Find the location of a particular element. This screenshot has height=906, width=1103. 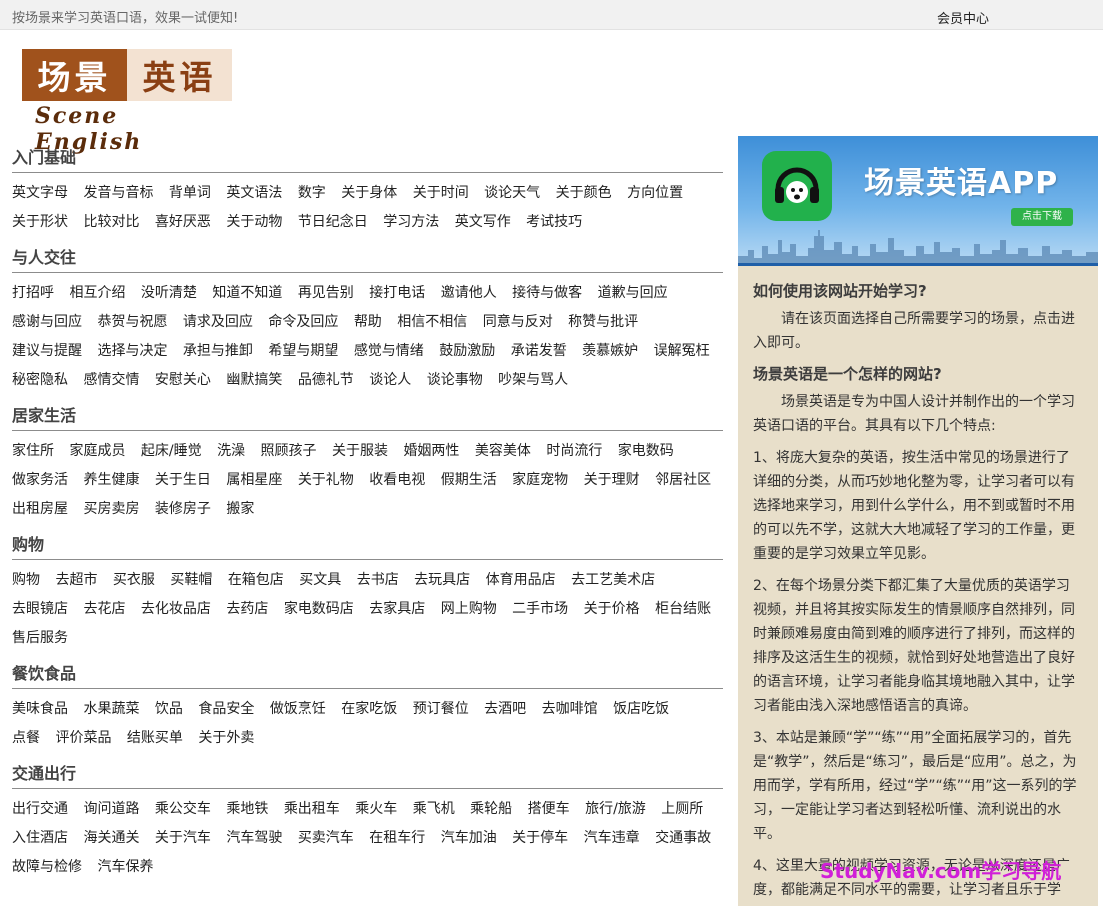

topic-link: 吵架与骂人 is located at coordinates (533, 380).